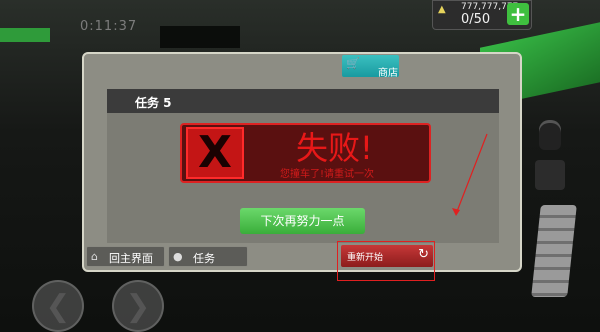 This screenshot has height=332, width=600. What do you see at coordinates (25, 35) in the screenshot?
I see `scenery-green-block` at bounding box center [25, 35].